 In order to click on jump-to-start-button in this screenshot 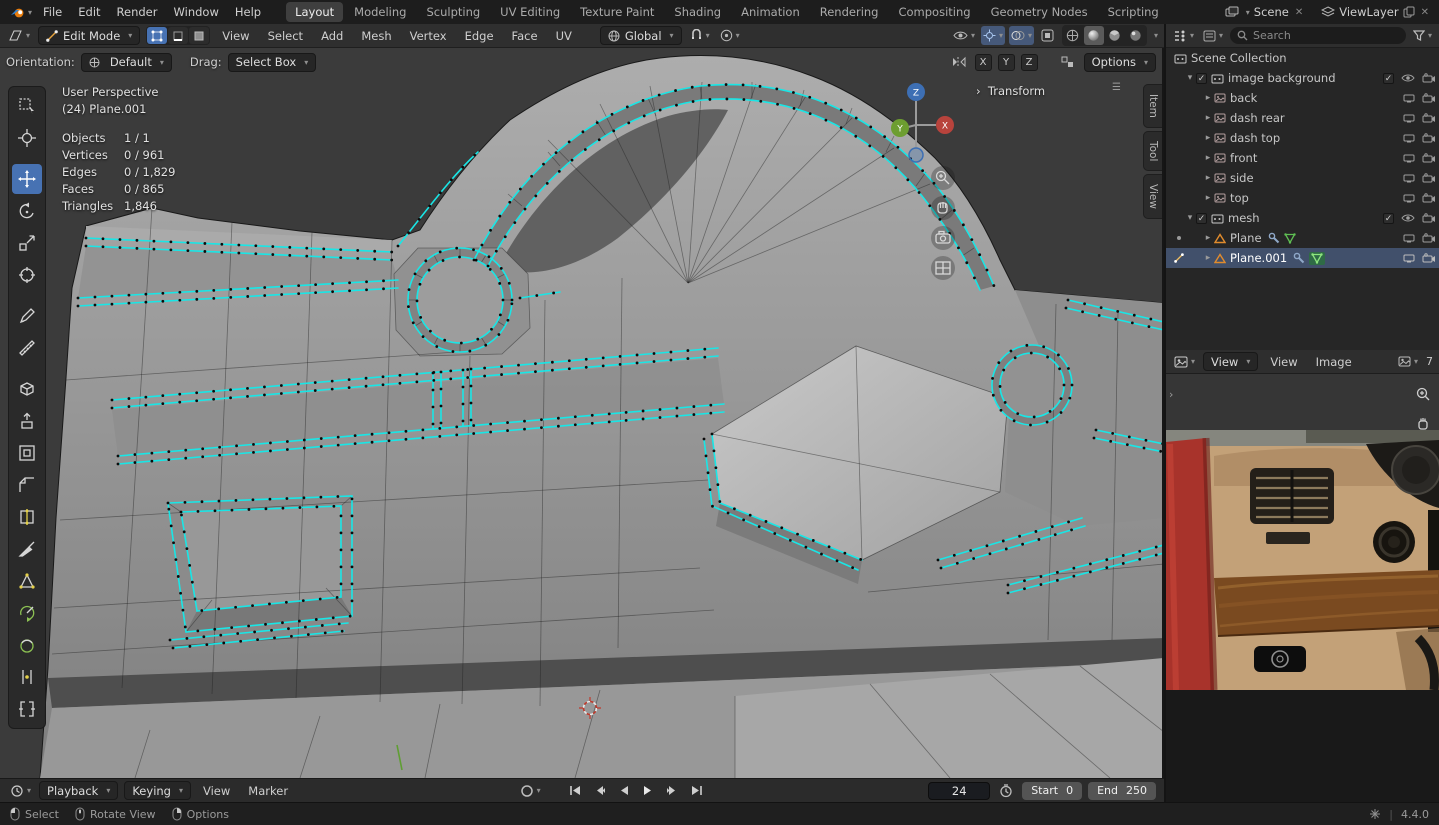, I will do `click(575, 790)`.